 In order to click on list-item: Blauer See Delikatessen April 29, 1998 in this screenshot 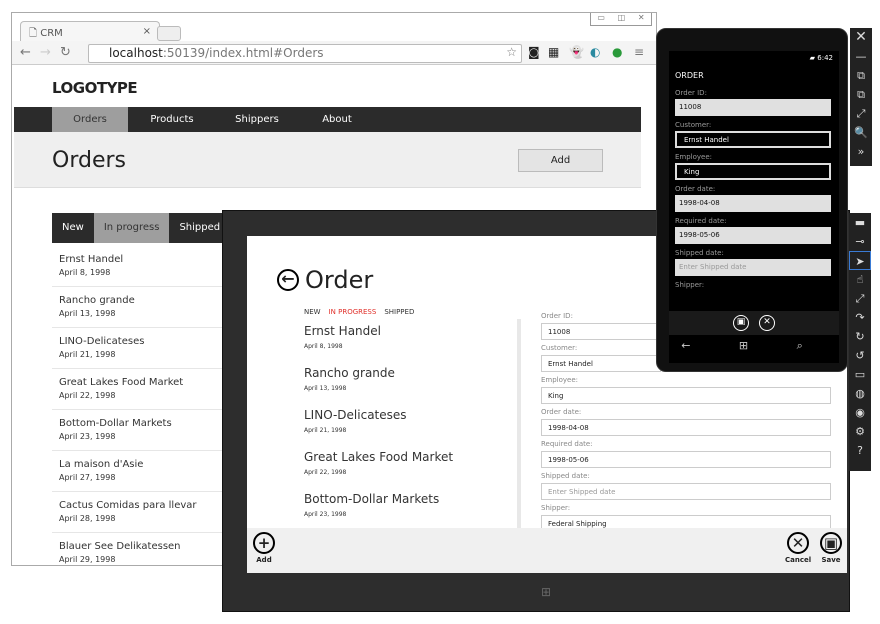, I will do `click(137, 549)`.